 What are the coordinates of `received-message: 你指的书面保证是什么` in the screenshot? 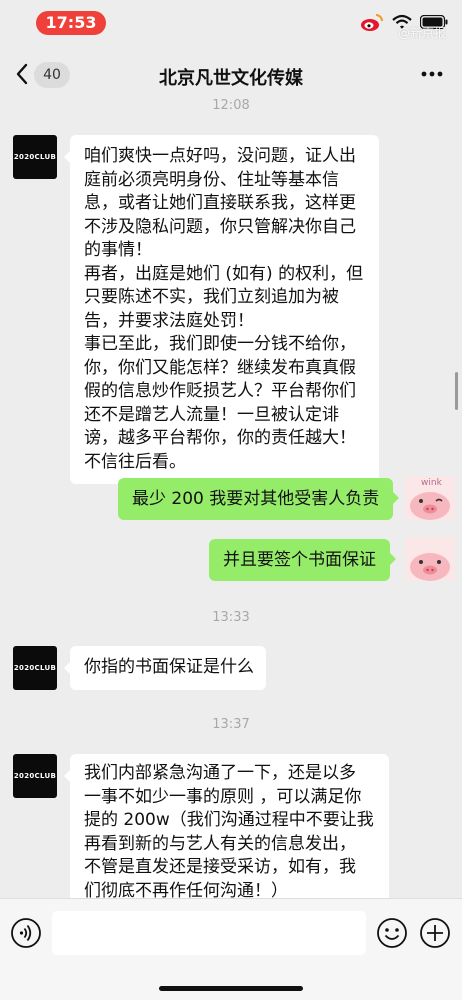 It's located at (165, 668).